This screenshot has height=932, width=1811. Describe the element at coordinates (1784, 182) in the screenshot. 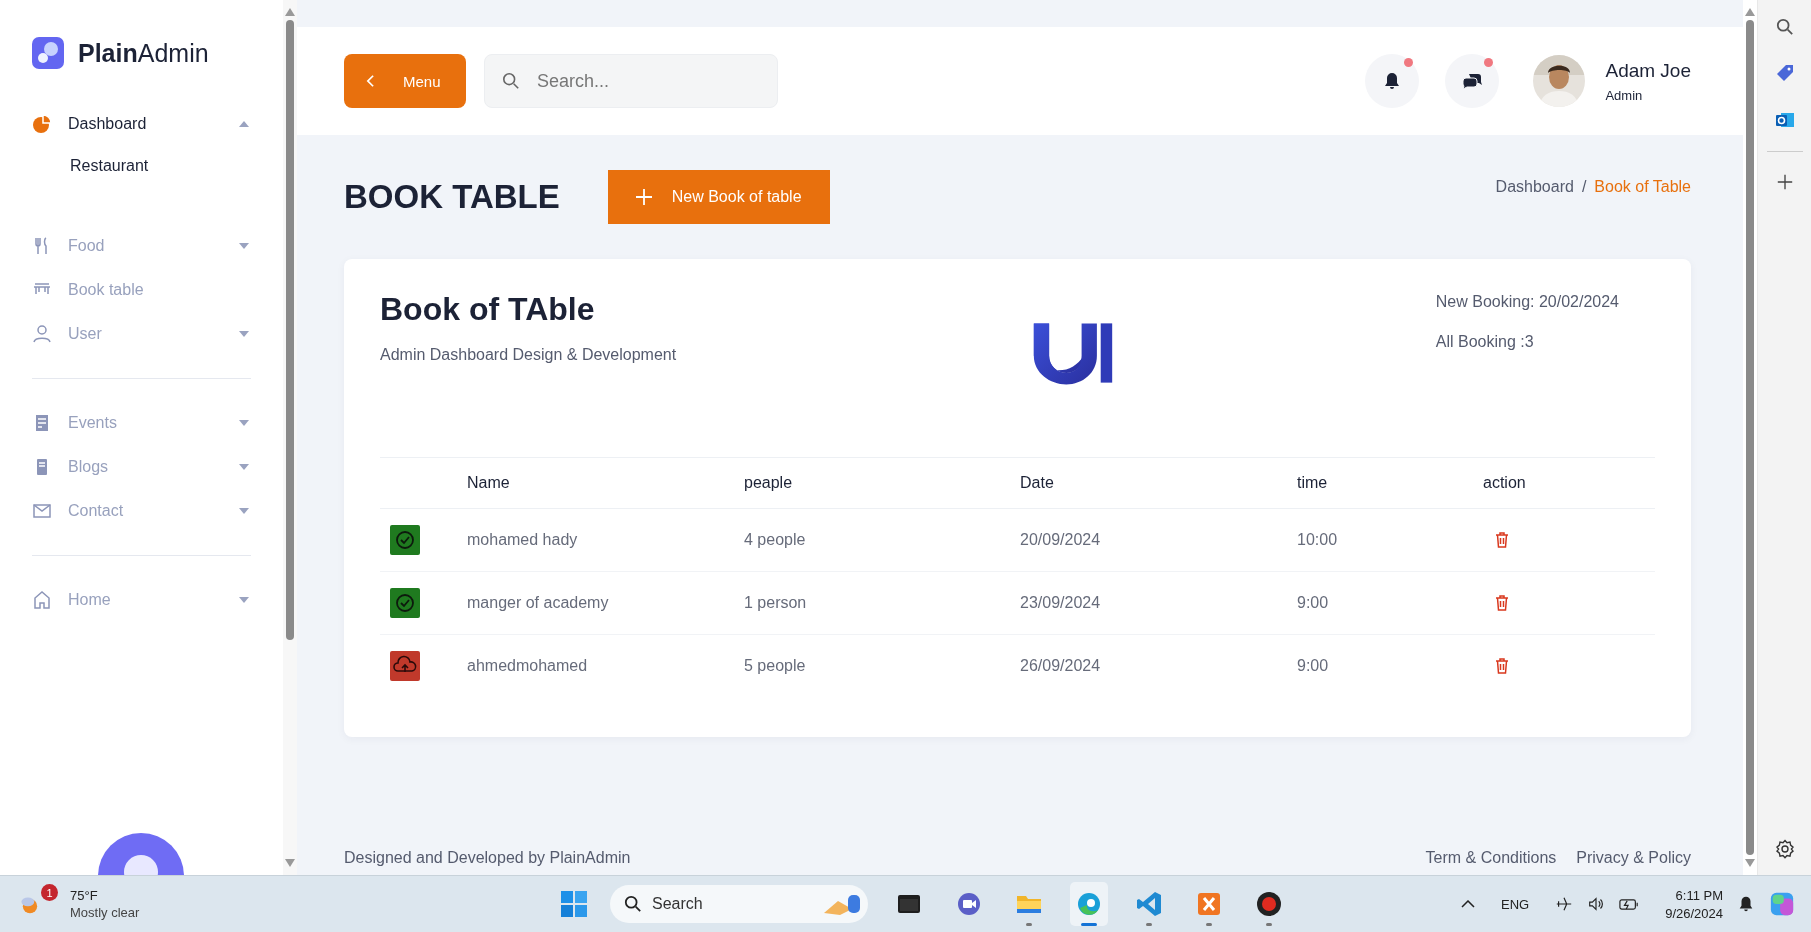

I see `add-icon` at that location.